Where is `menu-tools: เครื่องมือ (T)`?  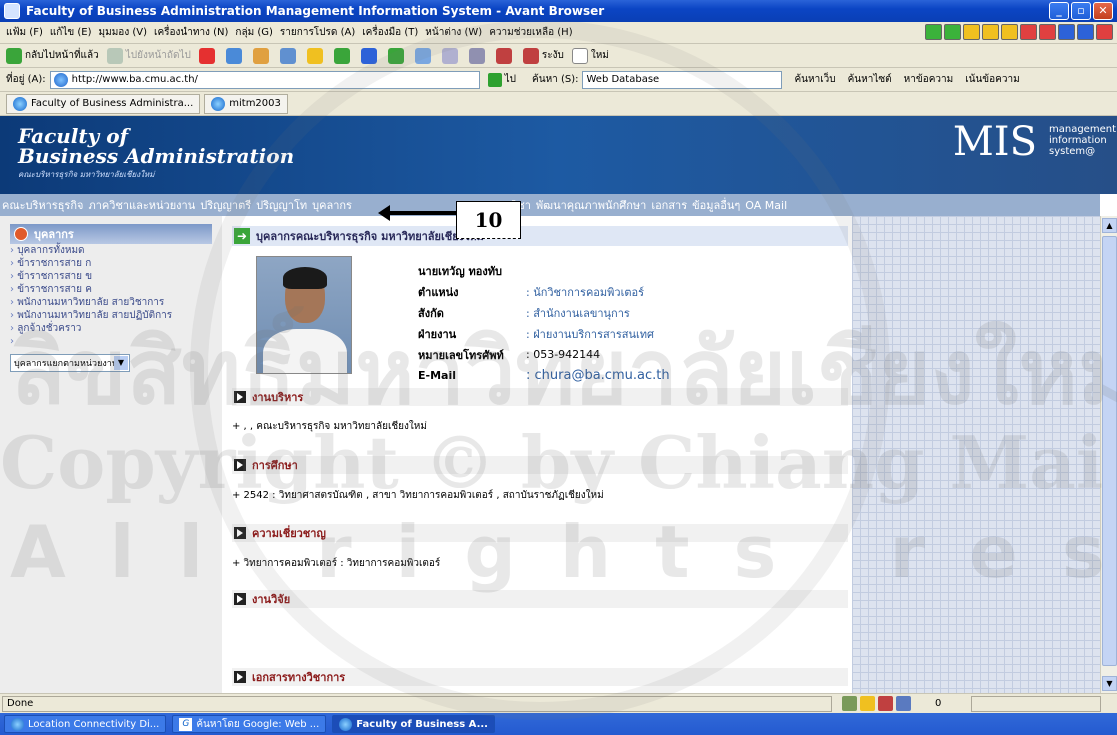 menu-tools: เครื่องมือ (T) is located at coordinates (390, 32).